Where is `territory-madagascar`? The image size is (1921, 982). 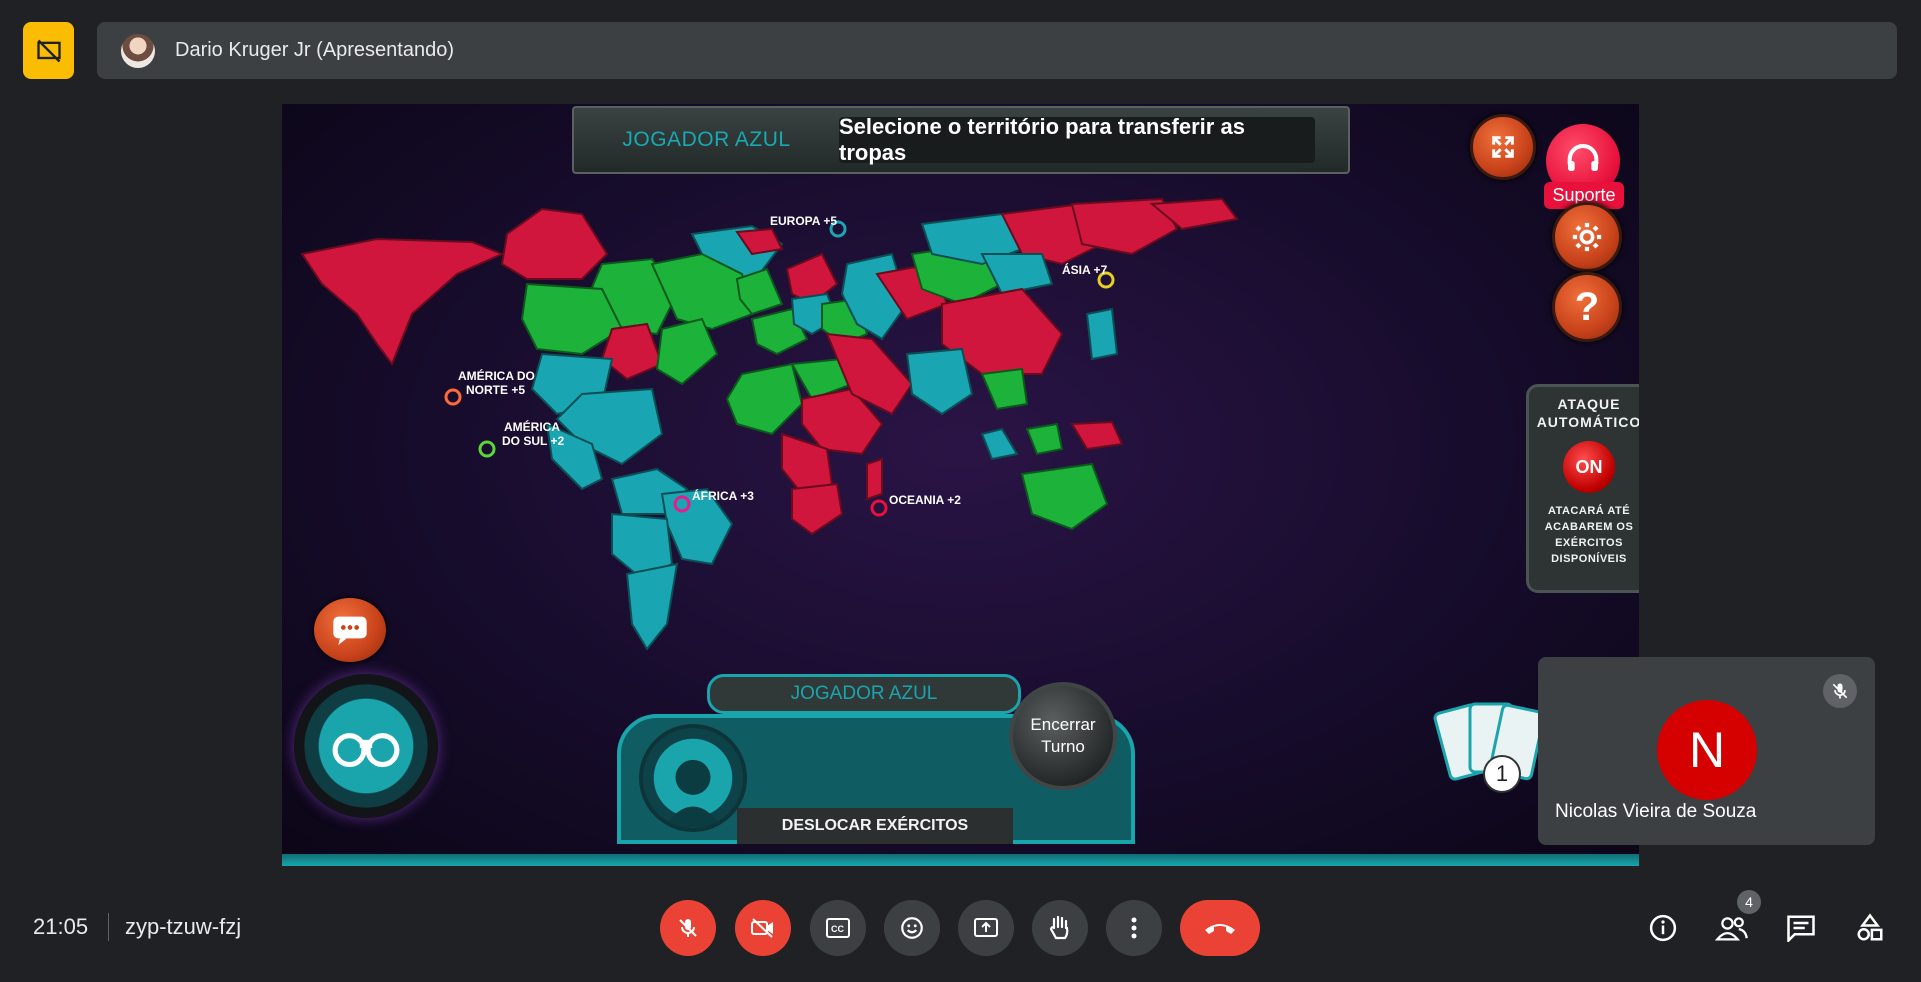 territory-madagascar is located at coordinates (874, 479).